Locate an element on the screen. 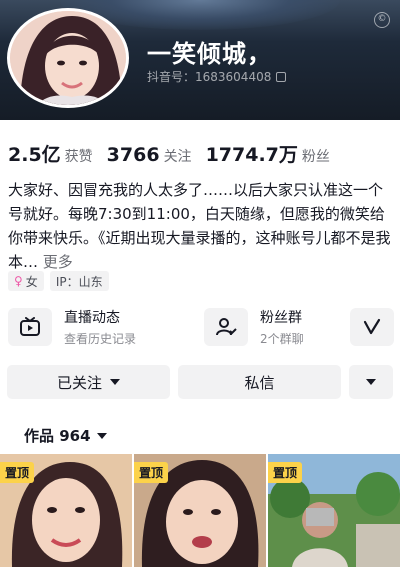 Image resolution: width=400 pixels, height=567 pixels. bio-more-link: 更多 is located at coordinates (58, 262).